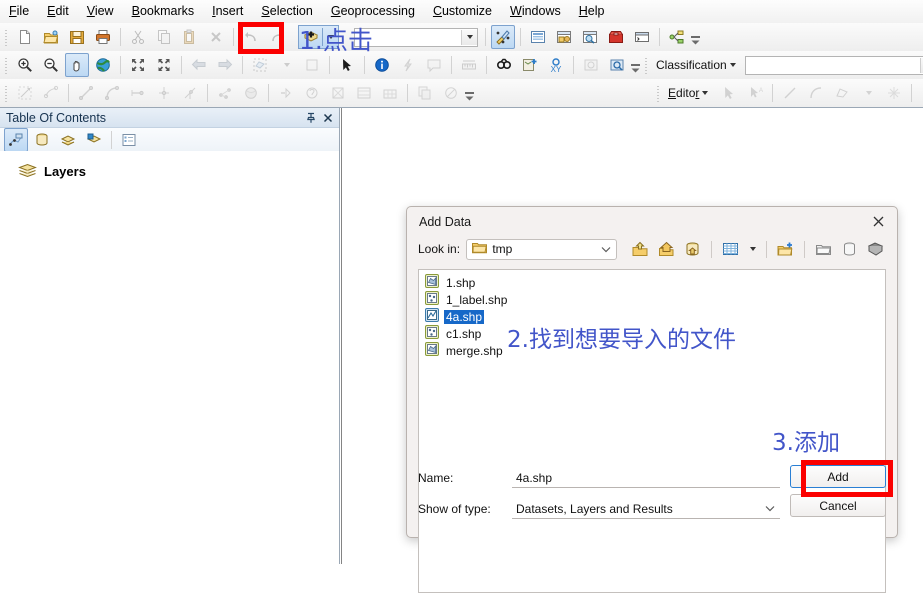 Image resolution: width=923 pixels, height=593 pixels. What do you see at coordinates (260, 65) in the screenshot?
I see `select-features-icon` at bounding box center [260, 65].